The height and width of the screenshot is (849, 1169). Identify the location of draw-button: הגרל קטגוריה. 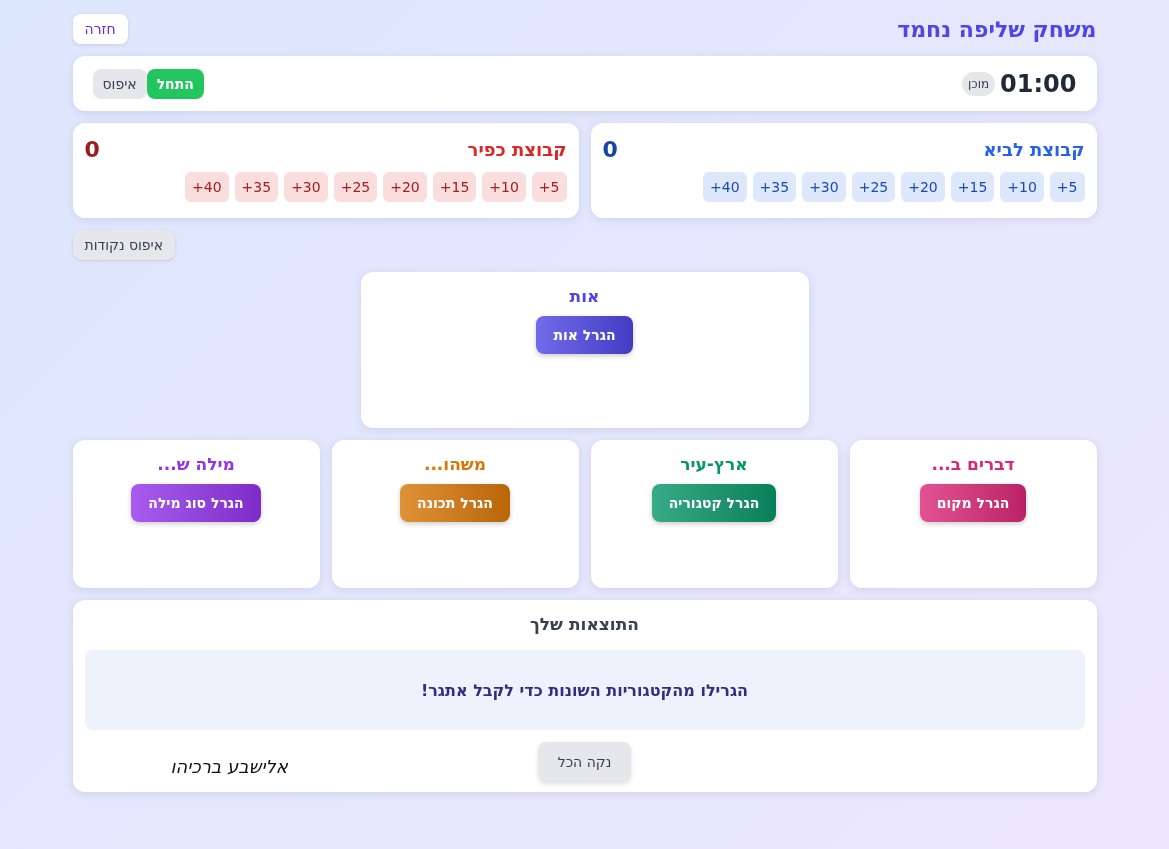
(714, 503).